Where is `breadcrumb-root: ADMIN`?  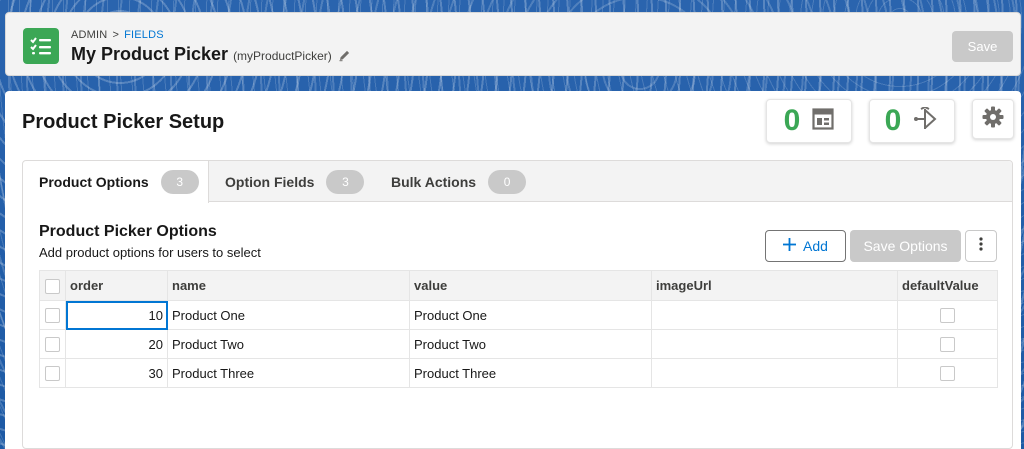 breadcrumb-root: ADMIN is located at coordinates (89, 35).